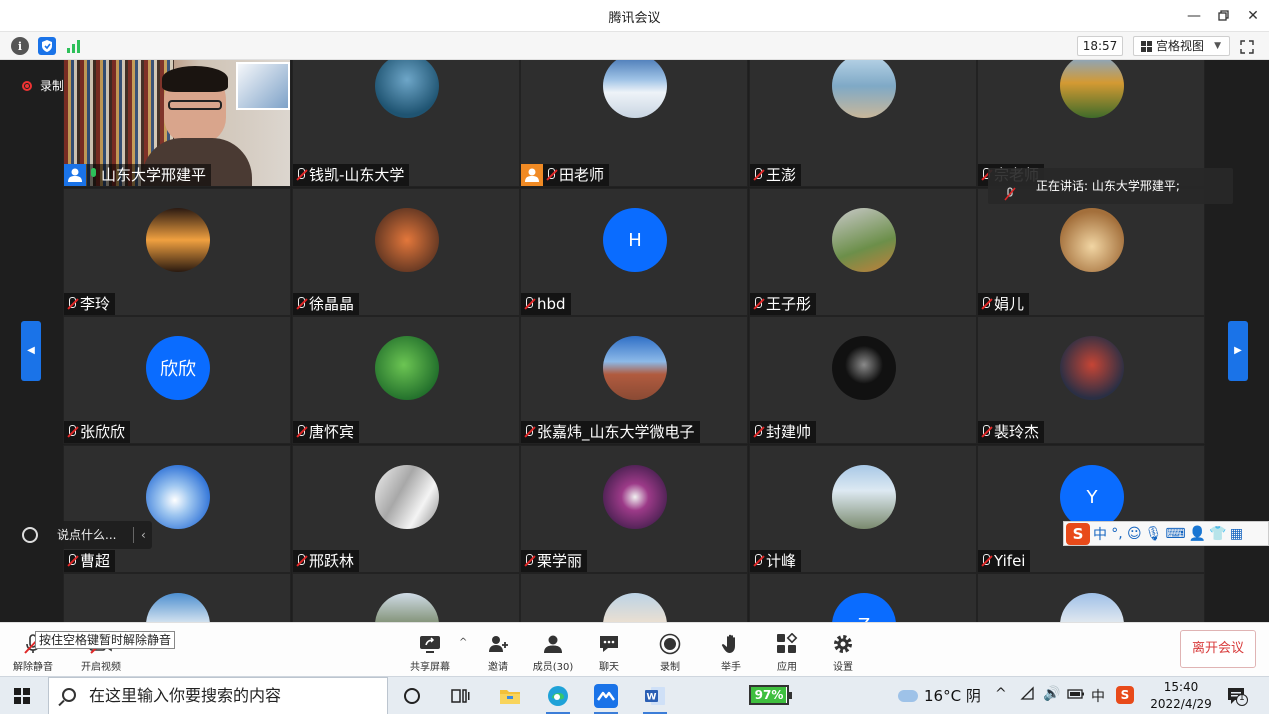 The image size is (1269, 714). Describe the element at coordinates (1236, 534) in the screenshot. I see `grid-menu-icon: ▦` at that location.